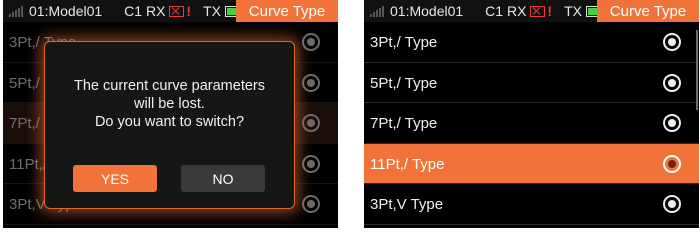 This screenshot has width=700, height=240. Describe the element at coordinates (404, 83) in the screenshot. I see `curve-type-label: 5Pt,/ Type` at that location.